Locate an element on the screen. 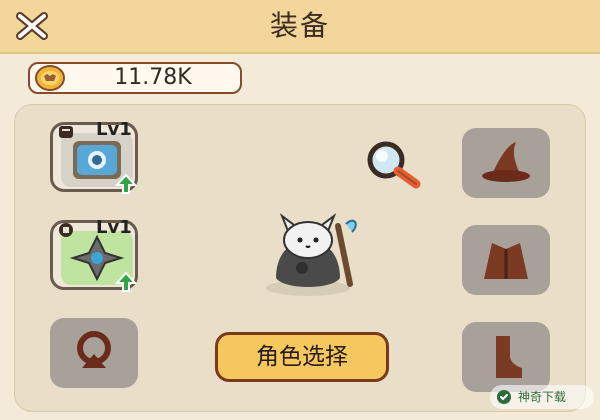 The height and width of the screenshot is (420, 600). role-select-label: 角色选择 is located at coordinates (302, 357).